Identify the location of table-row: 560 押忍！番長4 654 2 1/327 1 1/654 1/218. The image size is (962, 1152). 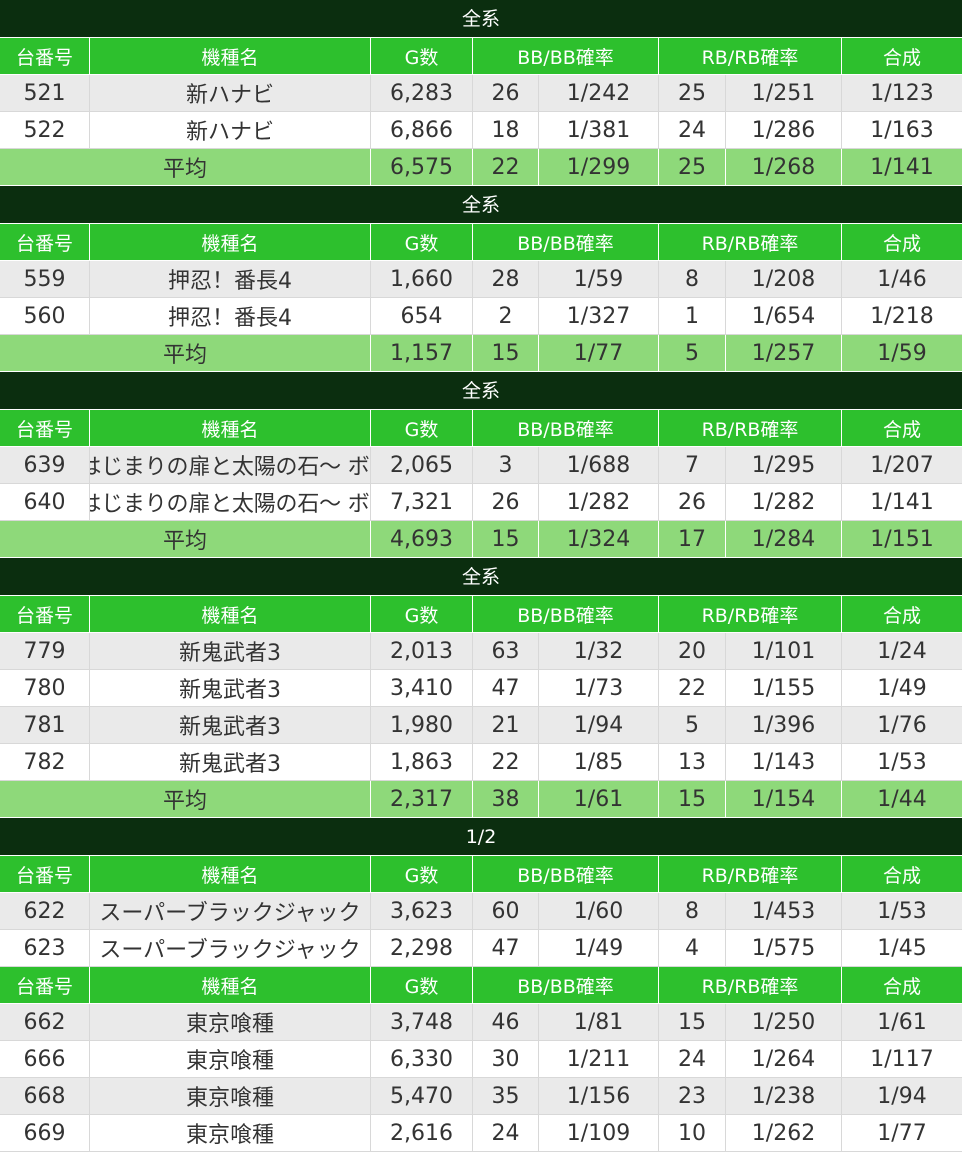
(481, 316).